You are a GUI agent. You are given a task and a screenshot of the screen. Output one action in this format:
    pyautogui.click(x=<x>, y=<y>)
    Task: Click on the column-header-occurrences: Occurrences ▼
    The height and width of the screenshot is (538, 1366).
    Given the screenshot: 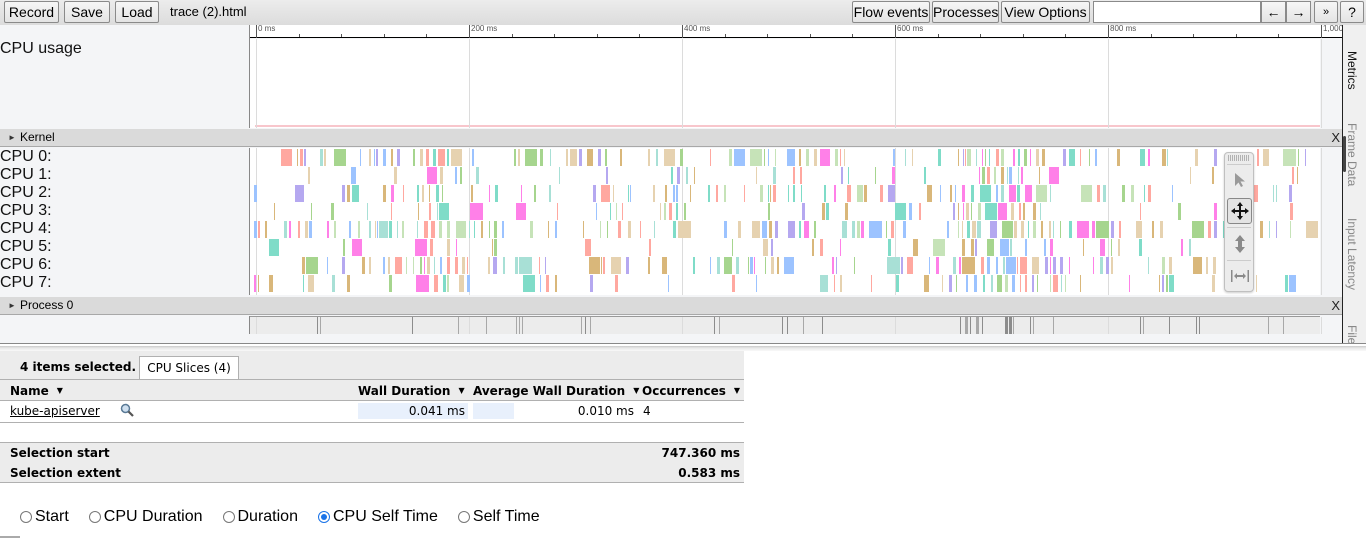 What is the action you would take?
    pyautogui.click(x=691, y=391)
    